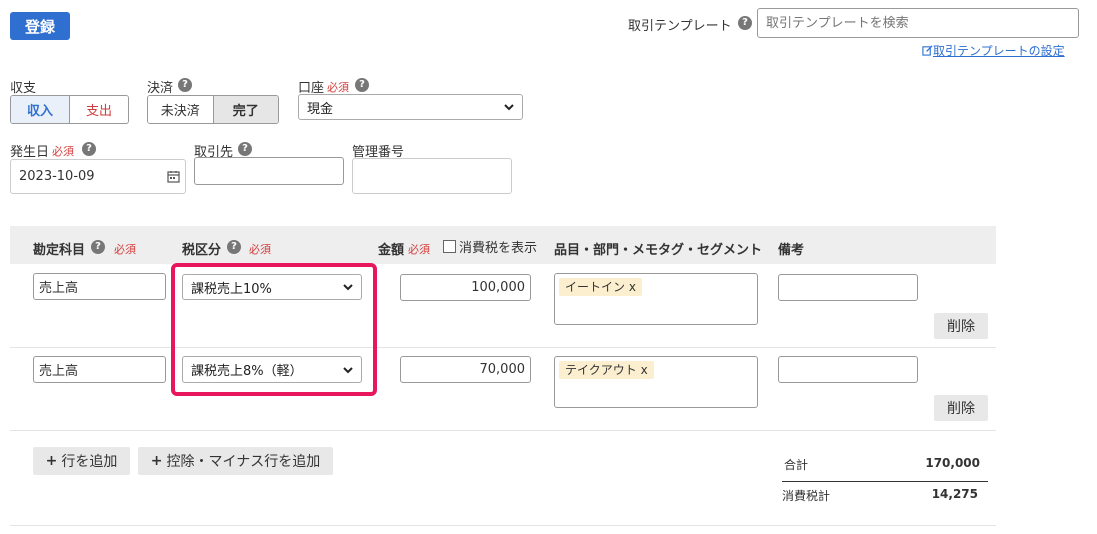 The height and width of the screenshot is (534, 1097). Describe the element at coordinates (320, 109) in the screenshot. I see `account-select-value: 現金` at that location.